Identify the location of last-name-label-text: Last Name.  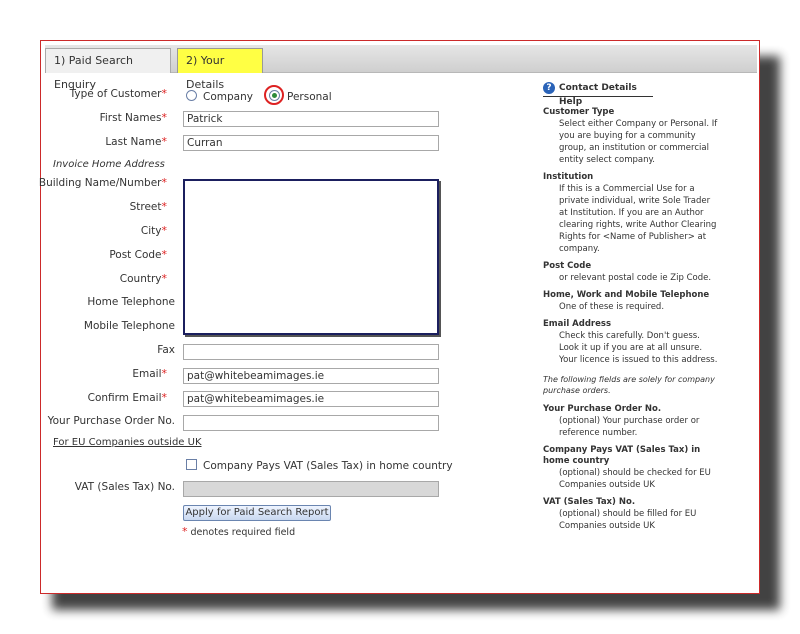
(133, 142).